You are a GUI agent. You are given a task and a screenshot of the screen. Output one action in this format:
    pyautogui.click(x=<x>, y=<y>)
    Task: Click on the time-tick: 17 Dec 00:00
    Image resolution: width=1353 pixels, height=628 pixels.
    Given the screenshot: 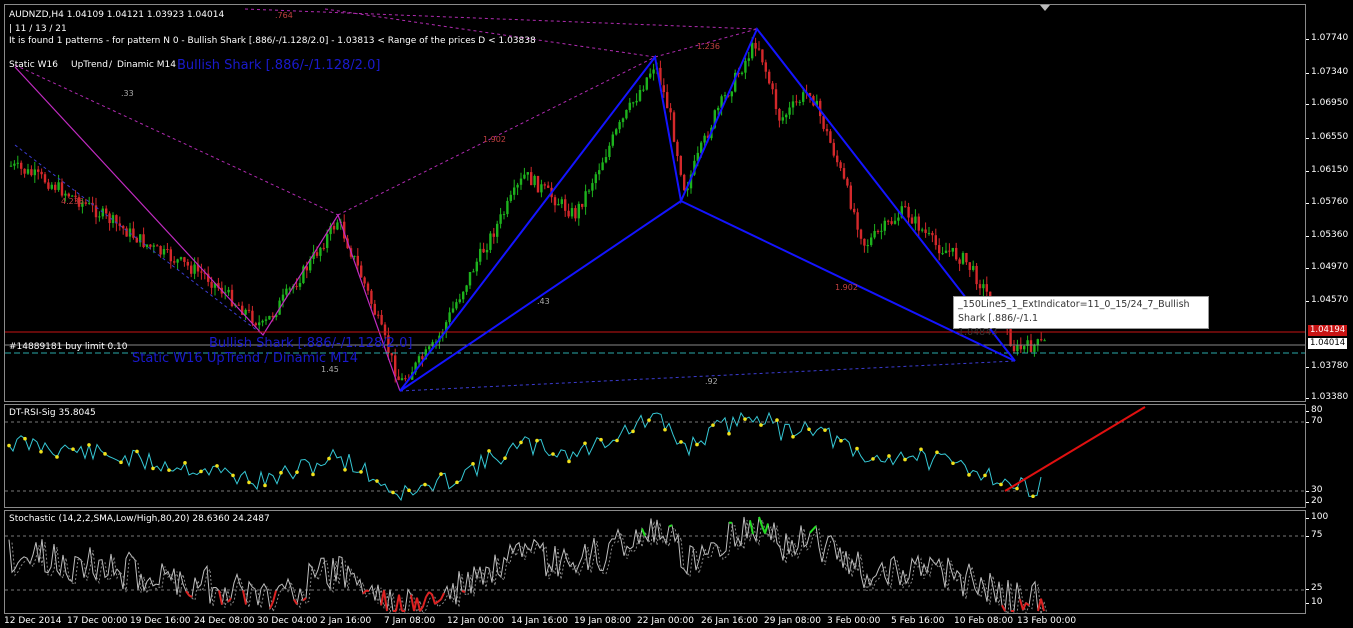 What is the action you would take?
    pyautogui.click(x=97, y=621)
    